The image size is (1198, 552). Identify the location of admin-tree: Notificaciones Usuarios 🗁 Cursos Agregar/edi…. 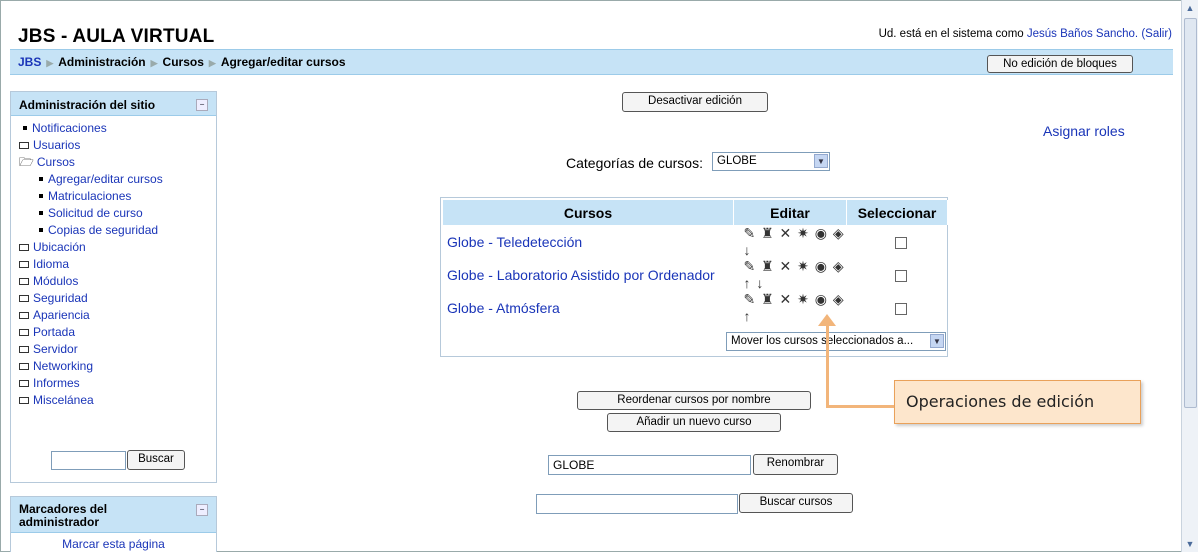
(113, 262).